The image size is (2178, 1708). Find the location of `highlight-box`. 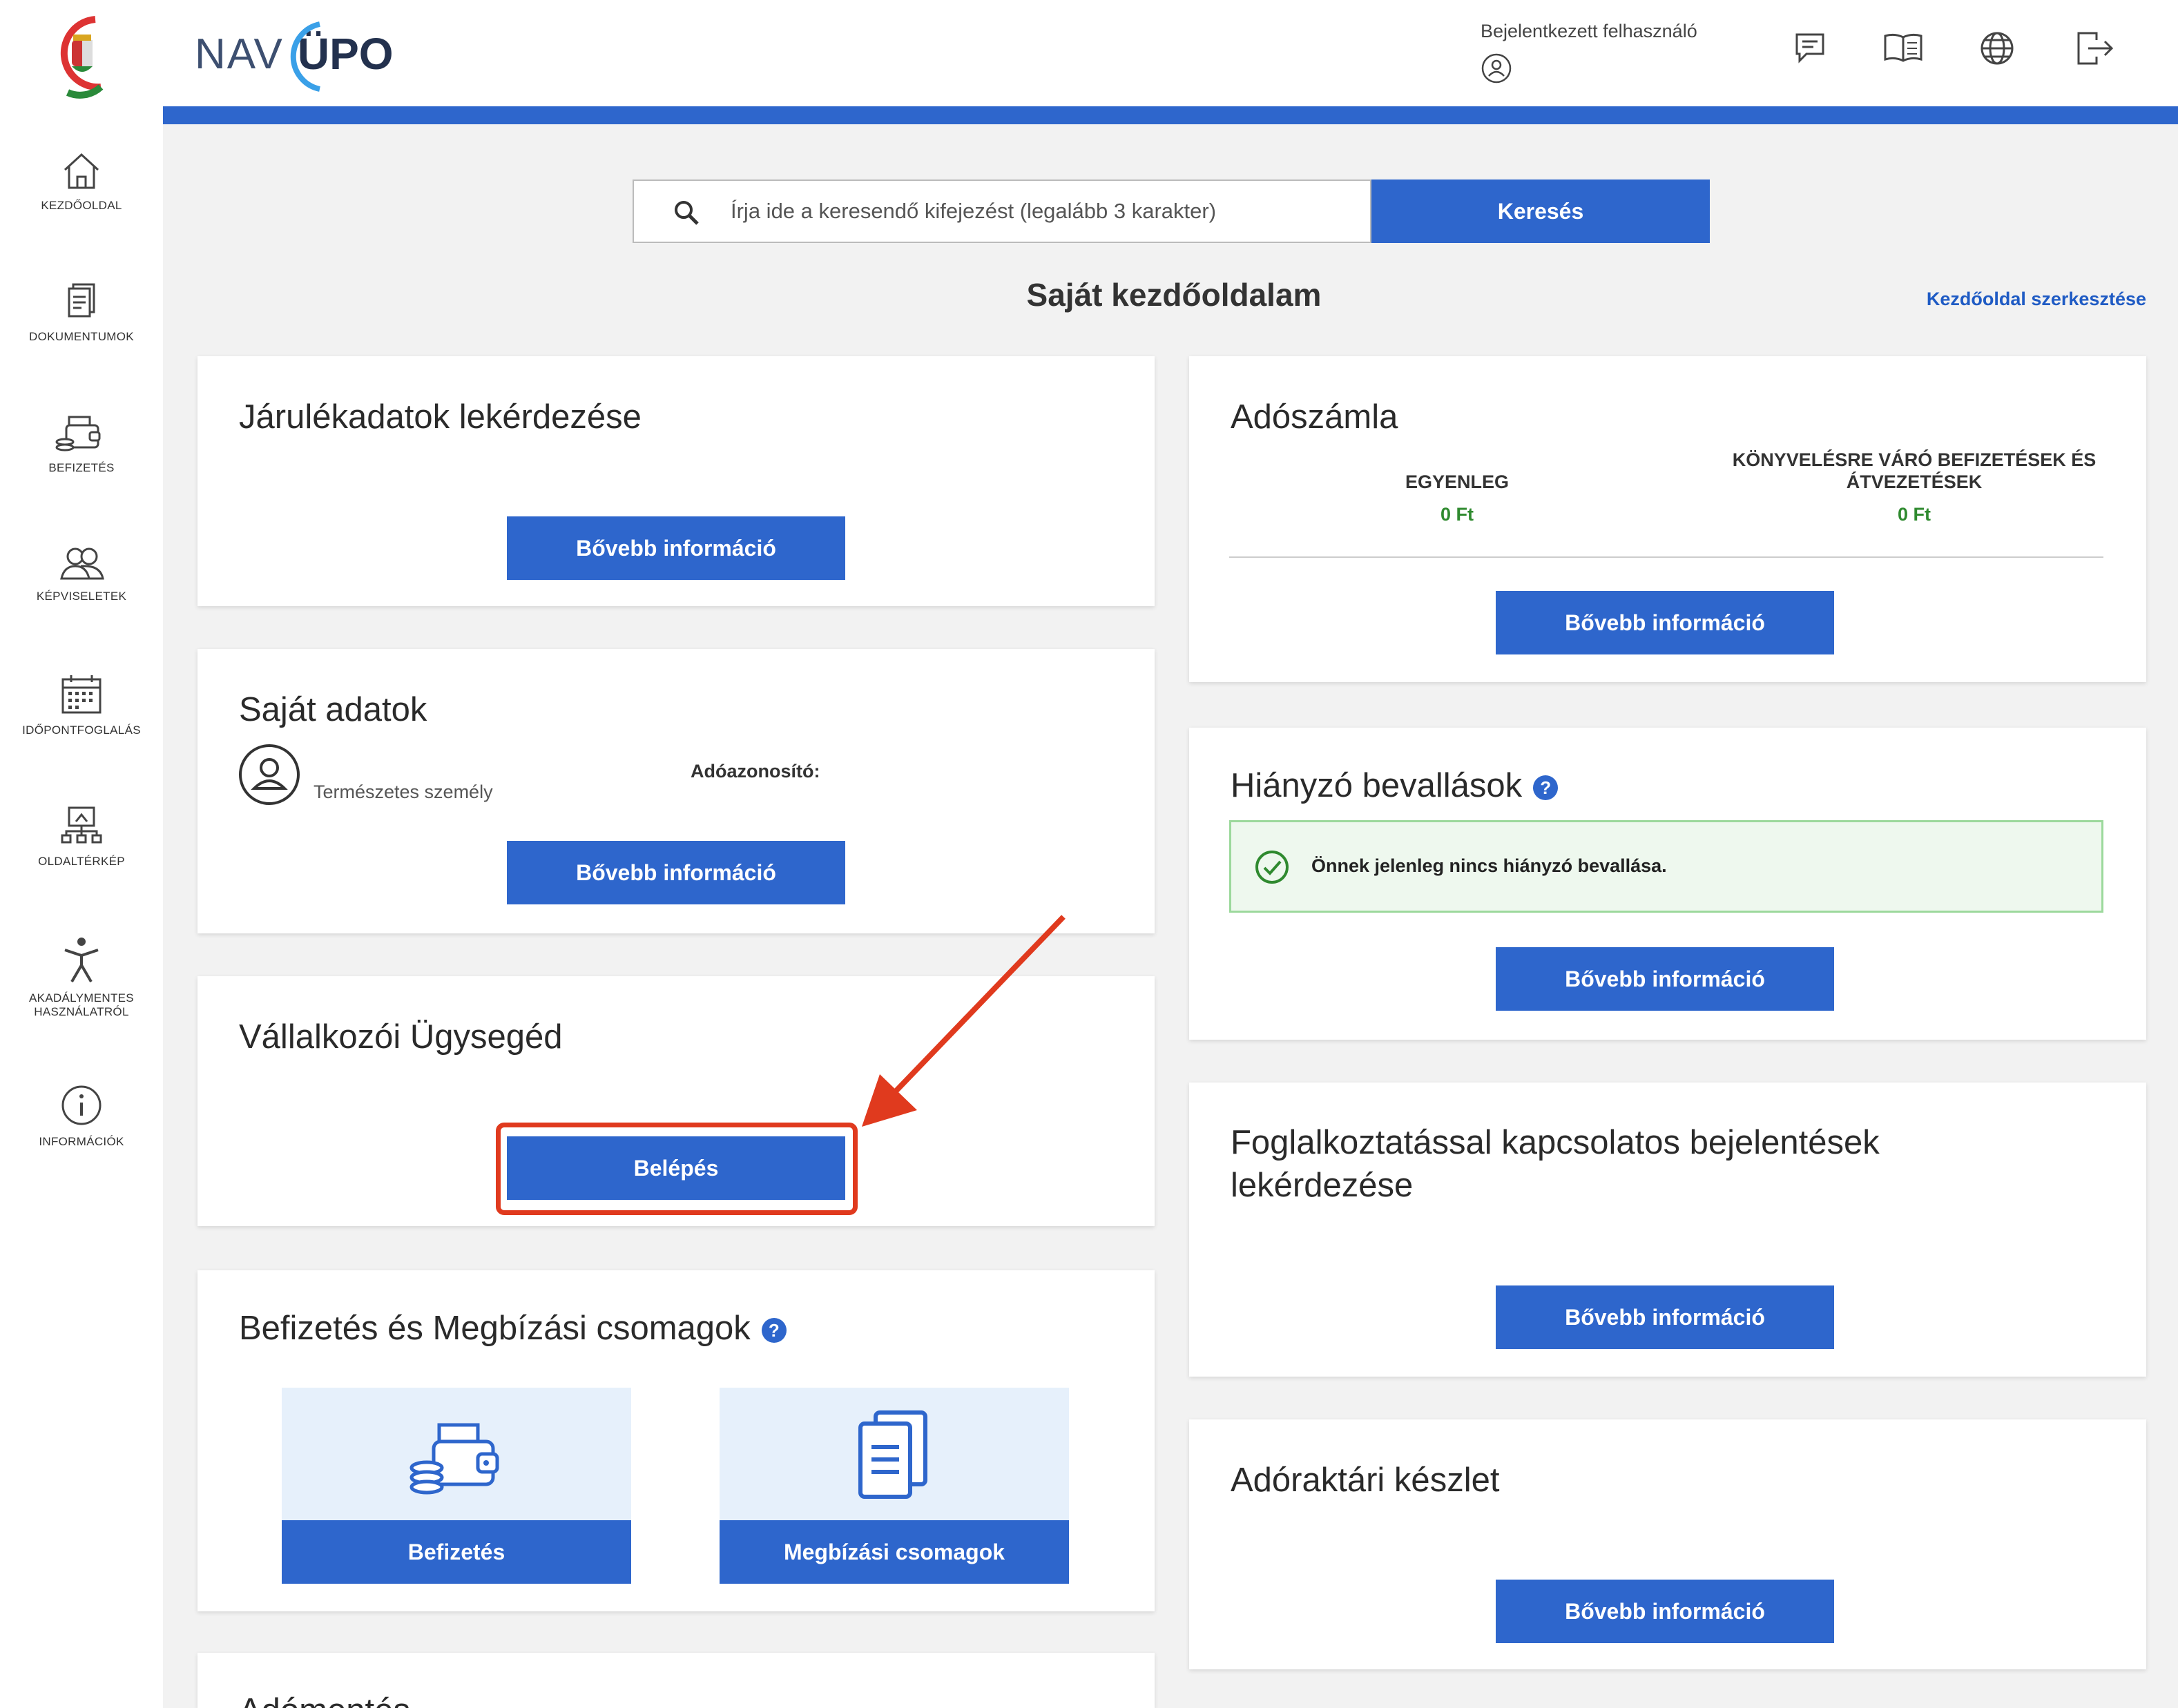

highlight-box is located at coordinates (677, 1169).